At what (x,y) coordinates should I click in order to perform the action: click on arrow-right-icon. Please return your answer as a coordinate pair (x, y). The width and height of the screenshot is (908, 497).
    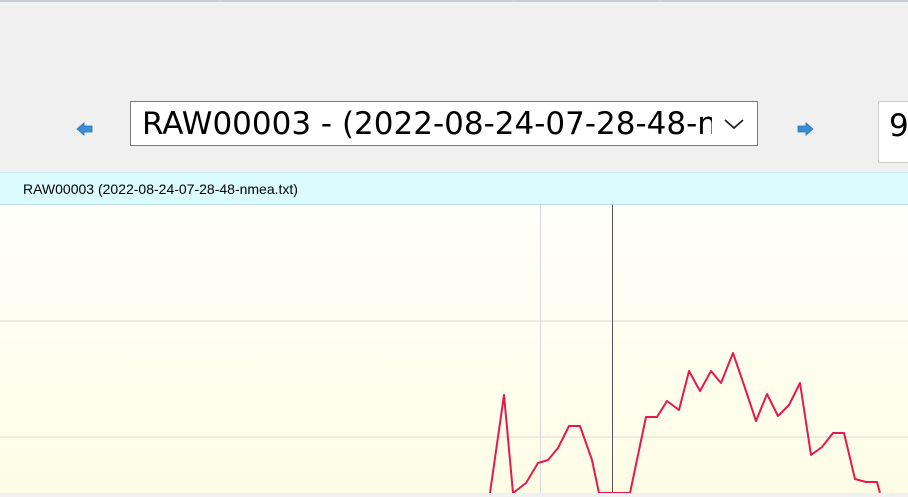
    Looking at the image, I should click on (805, 129).